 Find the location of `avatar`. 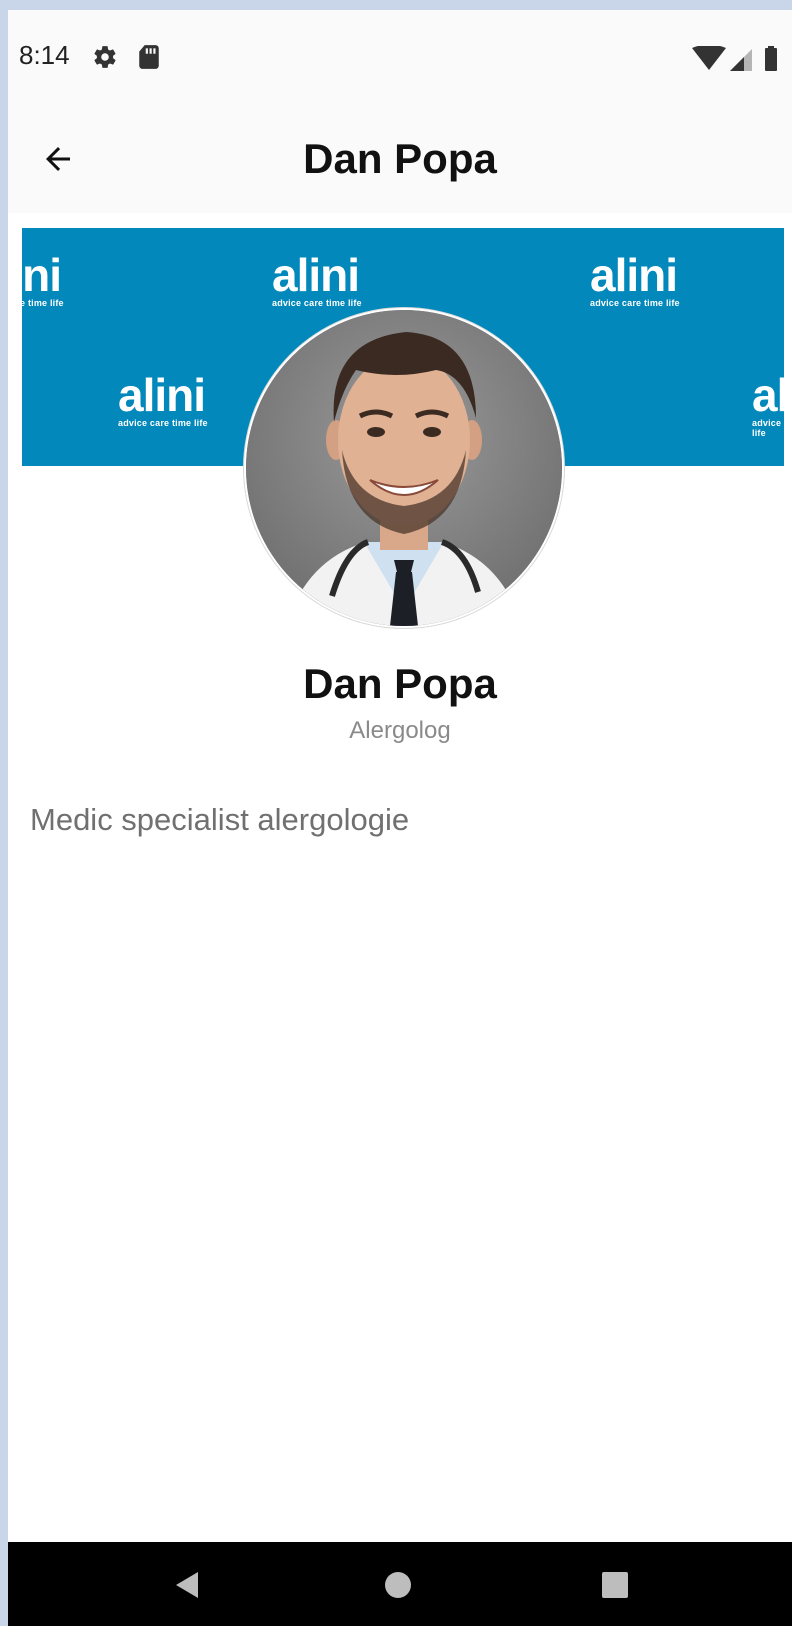

avatar is located at coordinates (404, 468).